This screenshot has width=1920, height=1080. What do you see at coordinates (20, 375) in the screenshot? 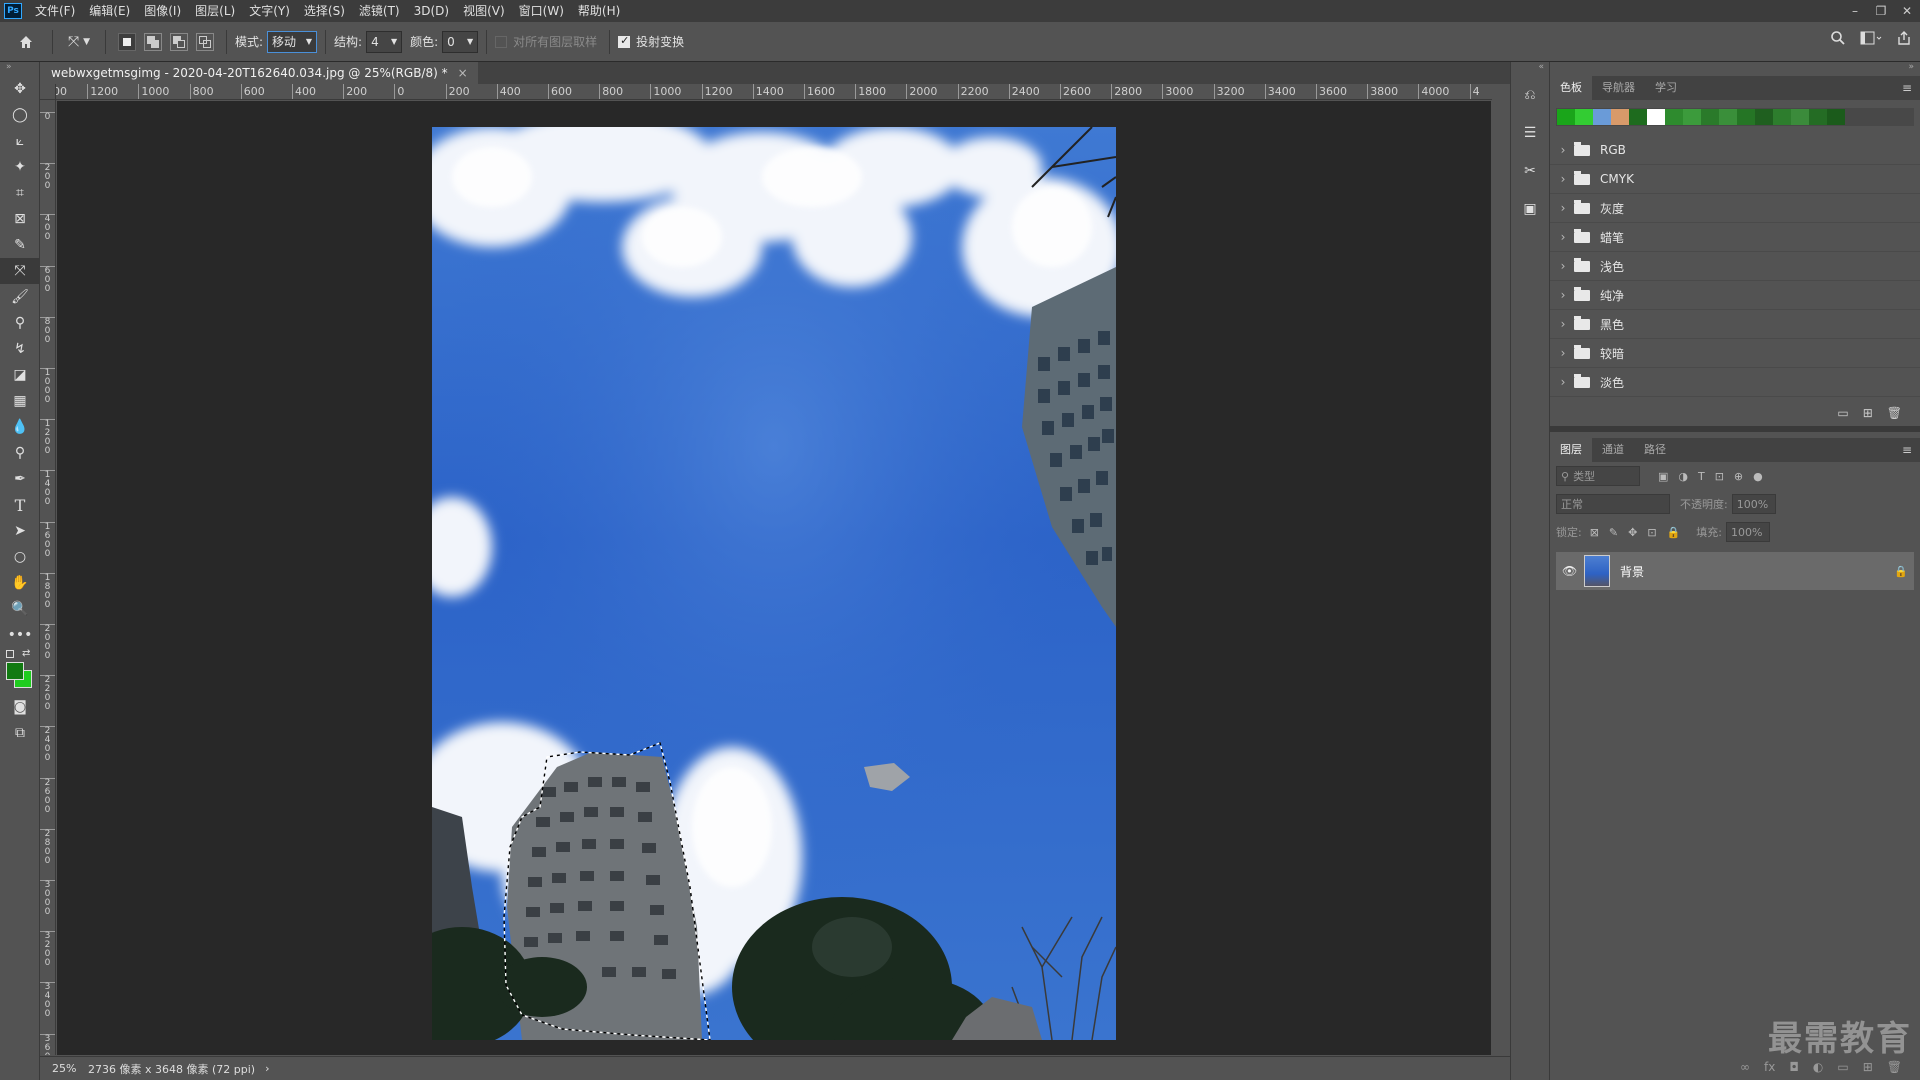
I see `eraser-tool: ◪` at bounding box center [20, 375].